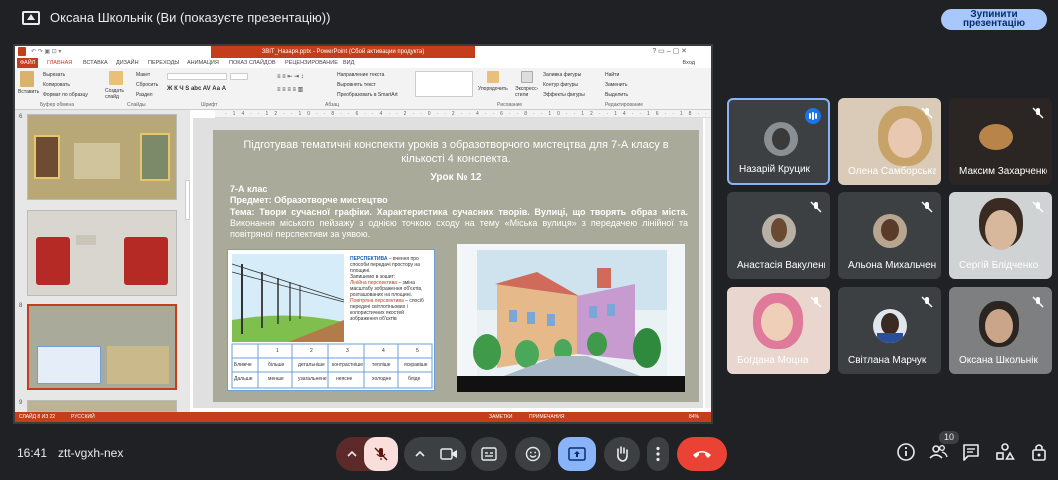 This screenshot has height=480, width=1058. Describe the element at coordinates (348, 63) in the screenshot. I see `tab-view: ВИД` at that location.